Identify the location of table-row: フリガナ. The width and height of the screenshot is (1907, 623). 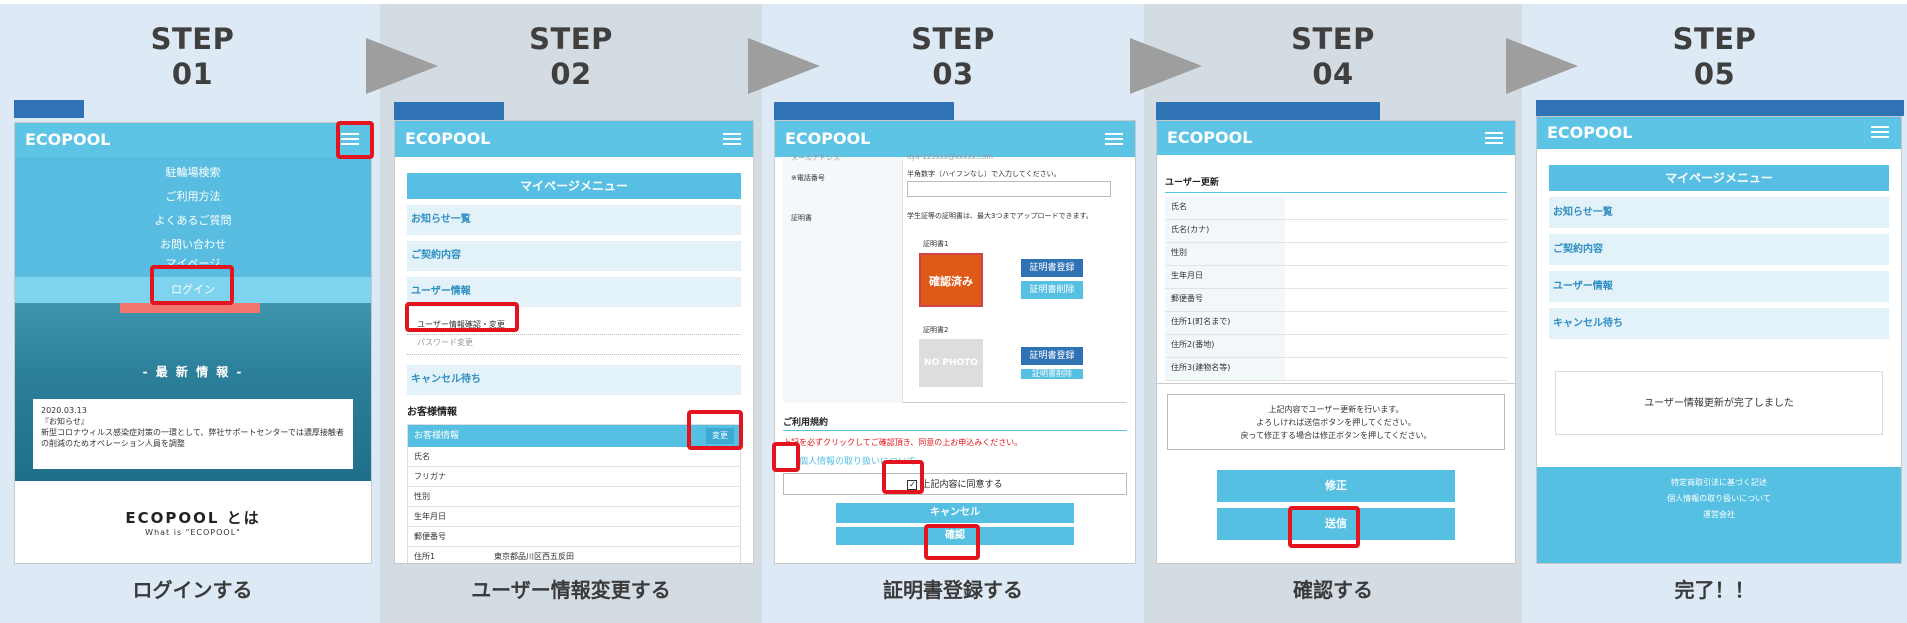
(574, 477).